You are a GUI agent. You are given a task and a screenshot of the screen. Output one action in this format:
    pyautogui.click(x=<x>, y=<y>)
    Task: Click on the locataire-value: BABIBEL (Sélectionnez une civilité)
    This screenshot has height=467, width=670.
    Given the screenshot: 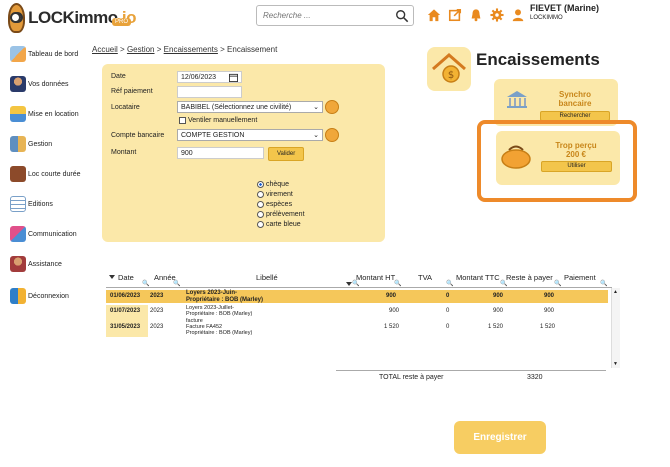 What is the action you would take?
    pyautogui.click(x=236, y=107)
    